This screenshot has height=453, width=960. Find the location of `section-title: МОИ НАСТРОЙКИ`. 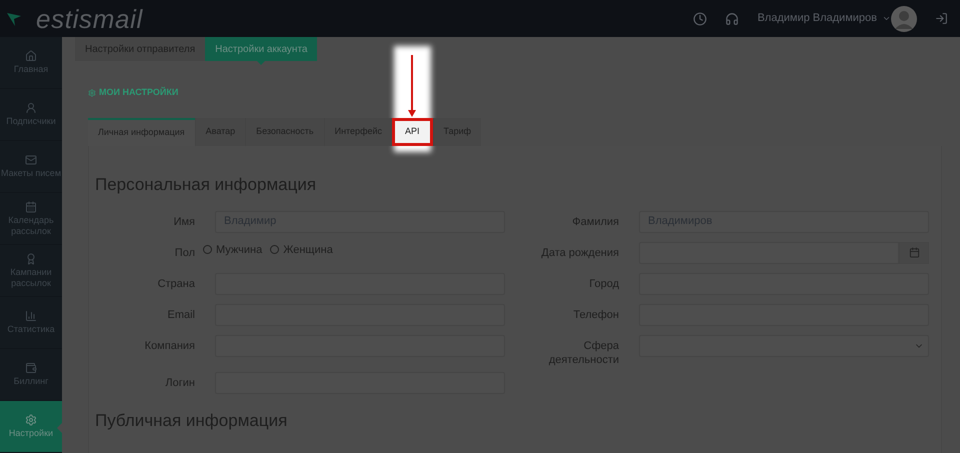

section-title: МОИ НАСТРОЙКИ is located at coordinates (138, 92).